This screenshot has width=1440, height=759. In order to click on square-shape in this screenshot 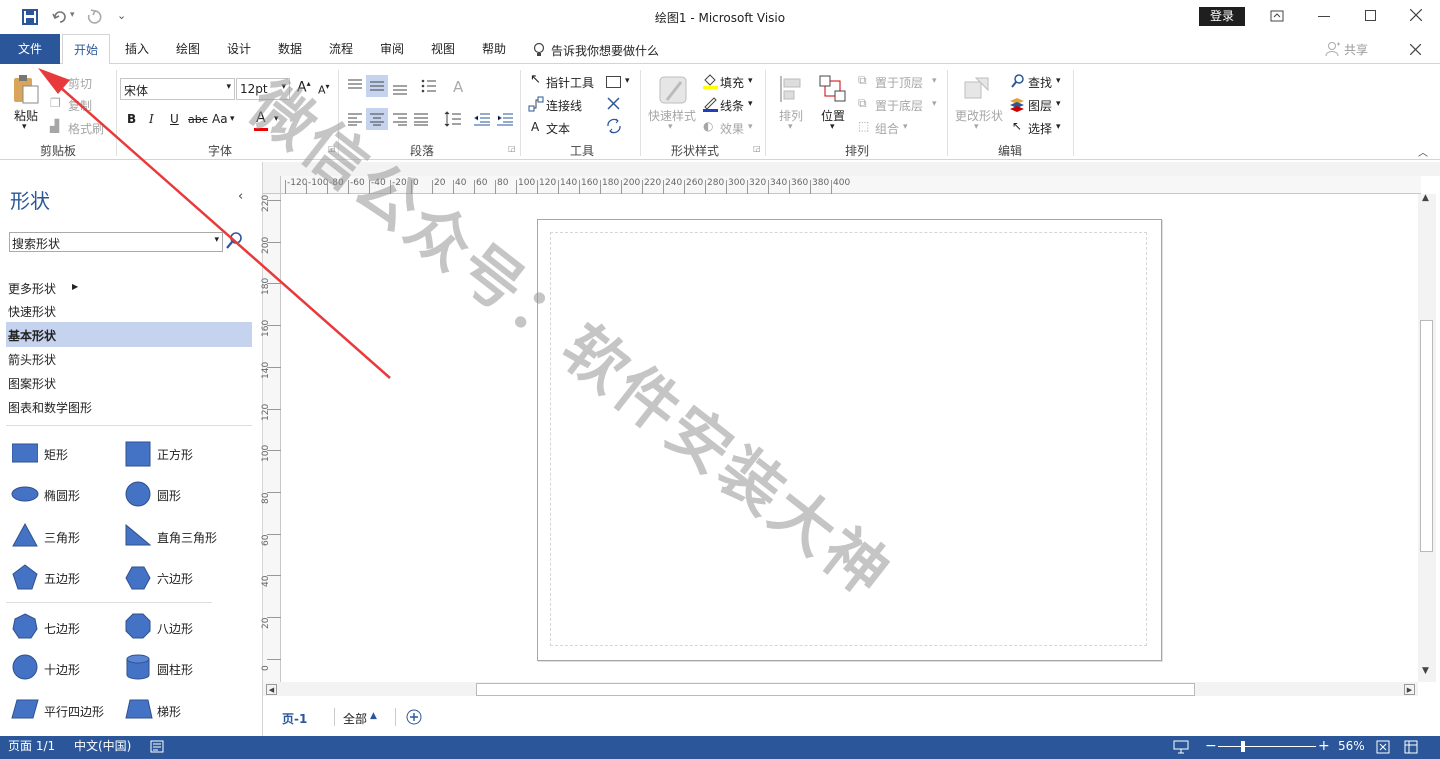, I will do `click(138, 454)`.